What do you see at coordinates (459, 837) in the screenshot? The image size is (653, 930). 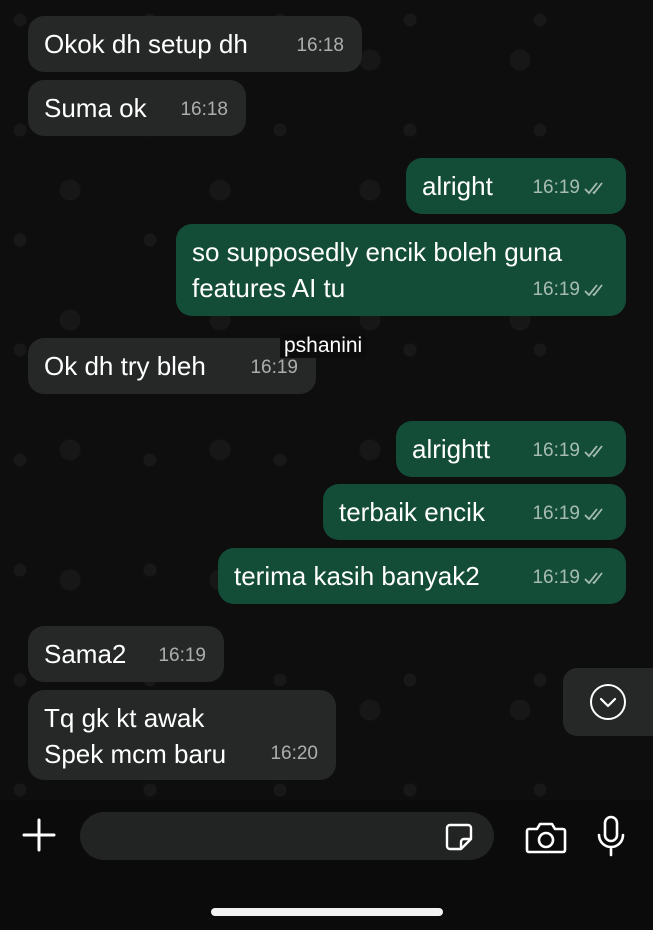 I see `sticker-icon` at bounding box center [459, 837].